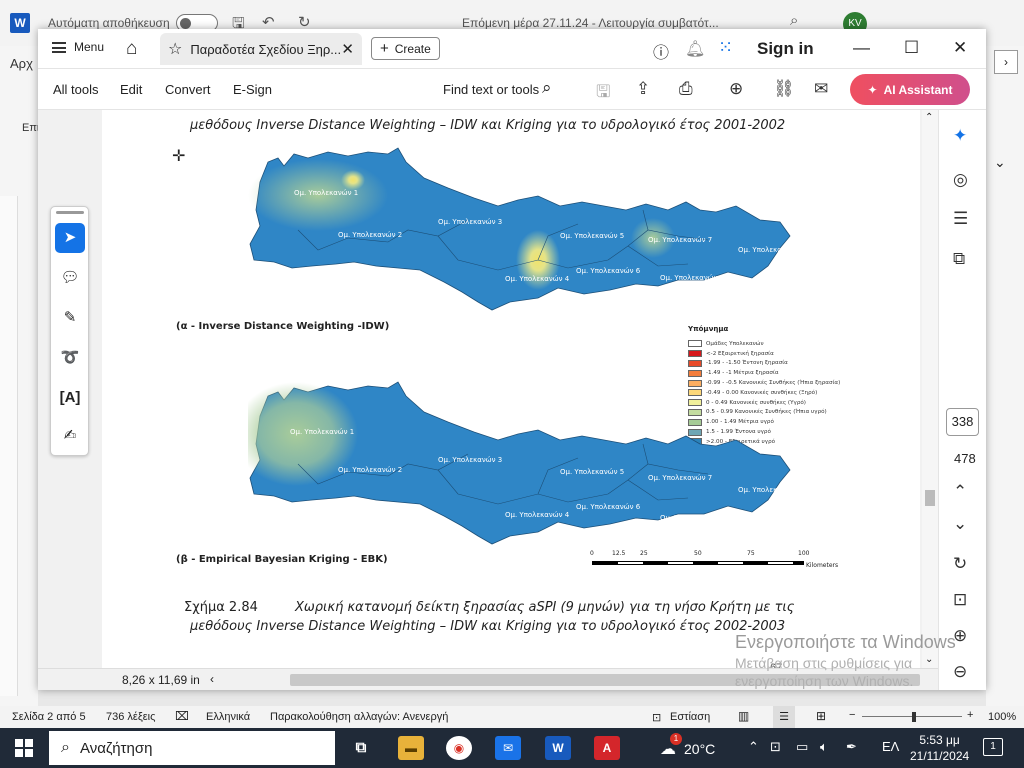 The image size is (1024, 768). What do you see at coordinates (725, 47) in the screenshot?
I see `apps-grid-icon: ⁙` at bounding box center [725, 47].